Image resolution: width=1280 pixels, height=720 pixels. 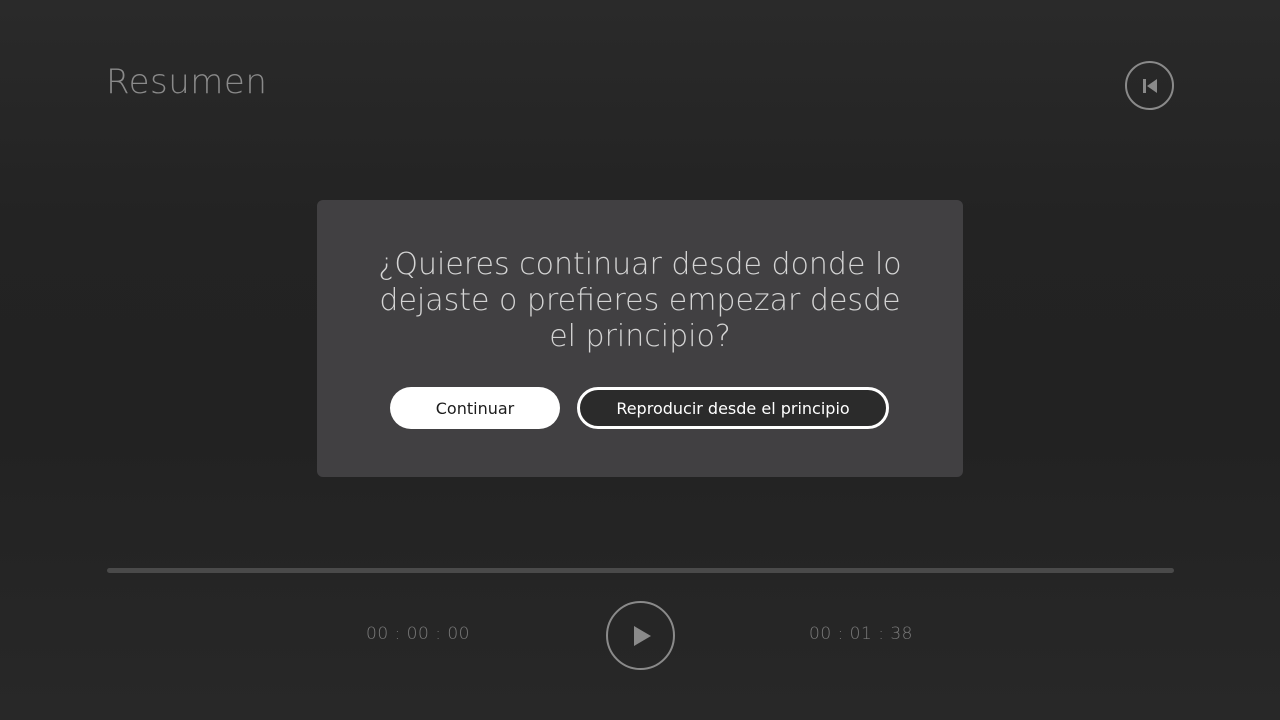 I want to click on page-title: Resumen, so click(x=187, y=82).